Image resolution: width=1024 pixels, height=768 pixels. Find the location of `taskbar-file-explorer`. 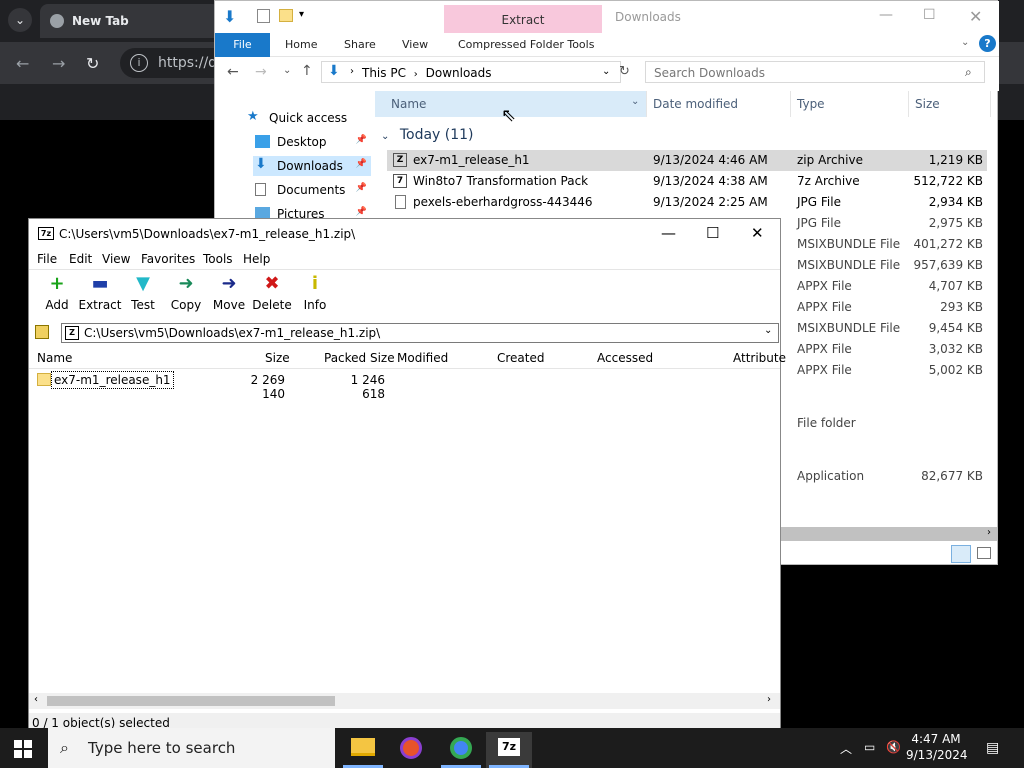

taskbar-file-explorer is located at coordinates (363, 750).